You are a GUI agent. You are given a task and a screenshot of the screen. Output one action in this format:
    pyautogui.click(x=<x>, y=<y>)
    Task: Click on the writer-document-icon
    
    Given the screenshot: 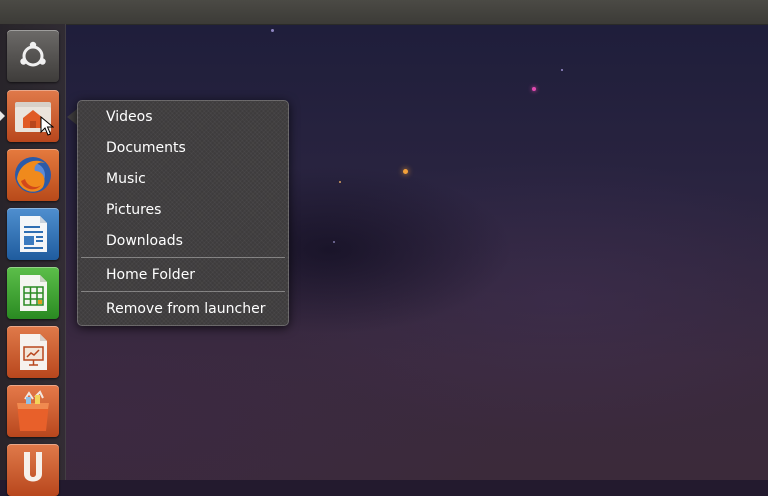 What is the action you would take?
    pyautogui.click(x=33, y=234)
    